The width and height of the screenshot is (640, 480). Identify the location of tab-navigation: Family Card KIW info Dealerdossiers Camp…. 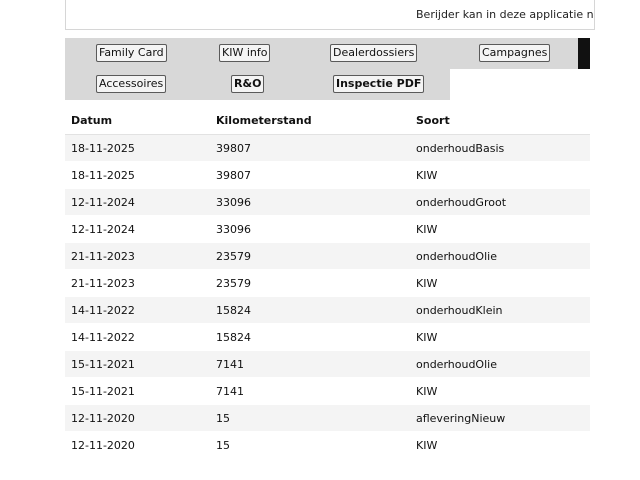
(327, 69).